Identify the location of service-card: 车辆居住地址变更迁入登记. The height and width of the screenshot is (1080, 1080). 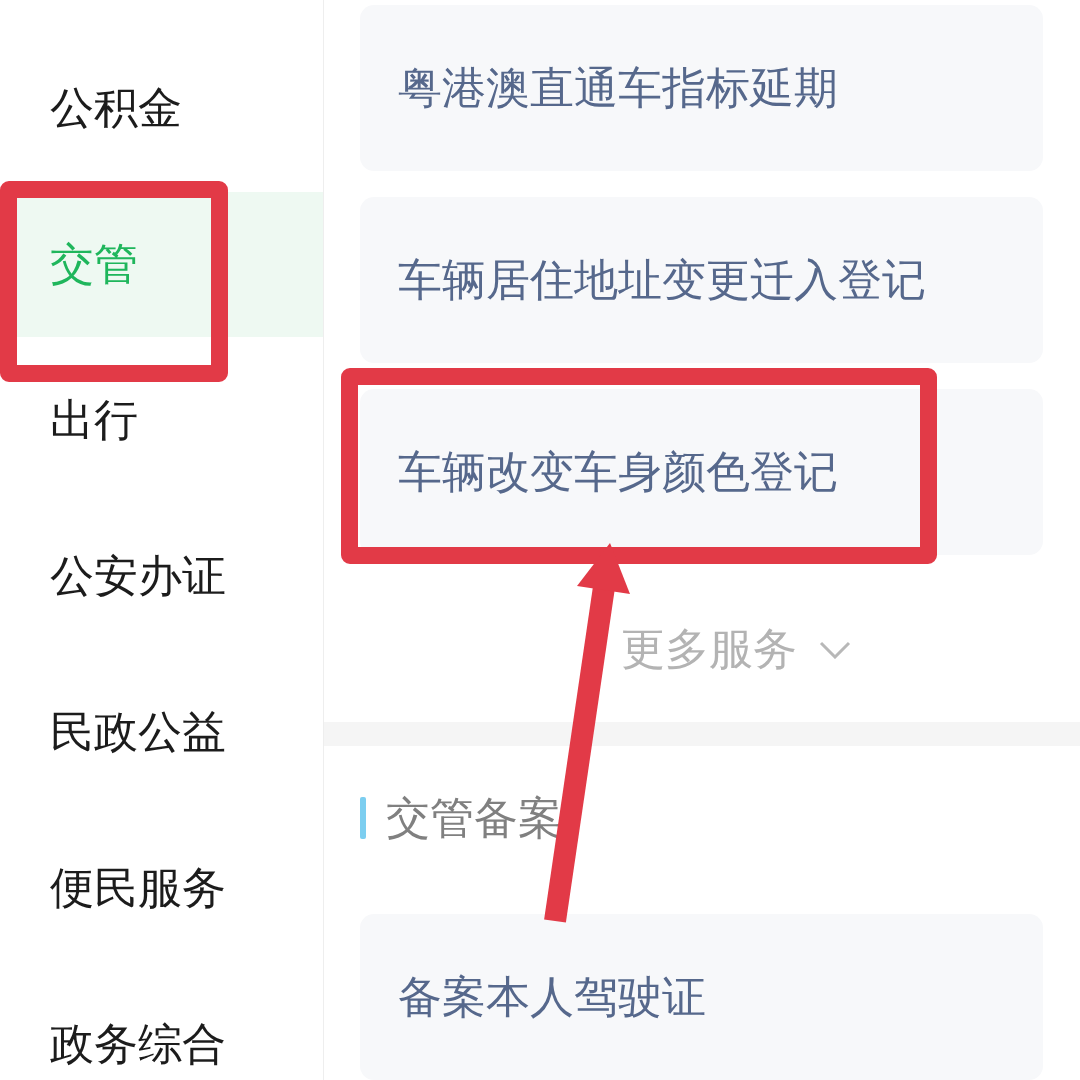
(701, 280).